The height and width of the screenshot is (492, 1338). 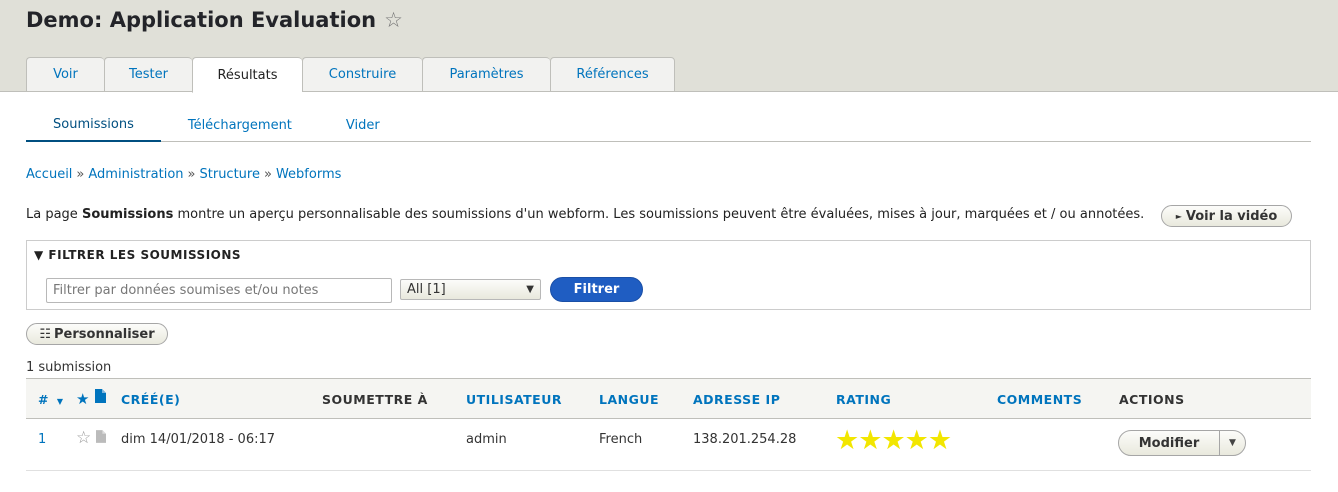 What do you see at coordinates (104, 334) in the screenshot?
I see `customize-label: Personnaliser` at bounding box center [104, 334].